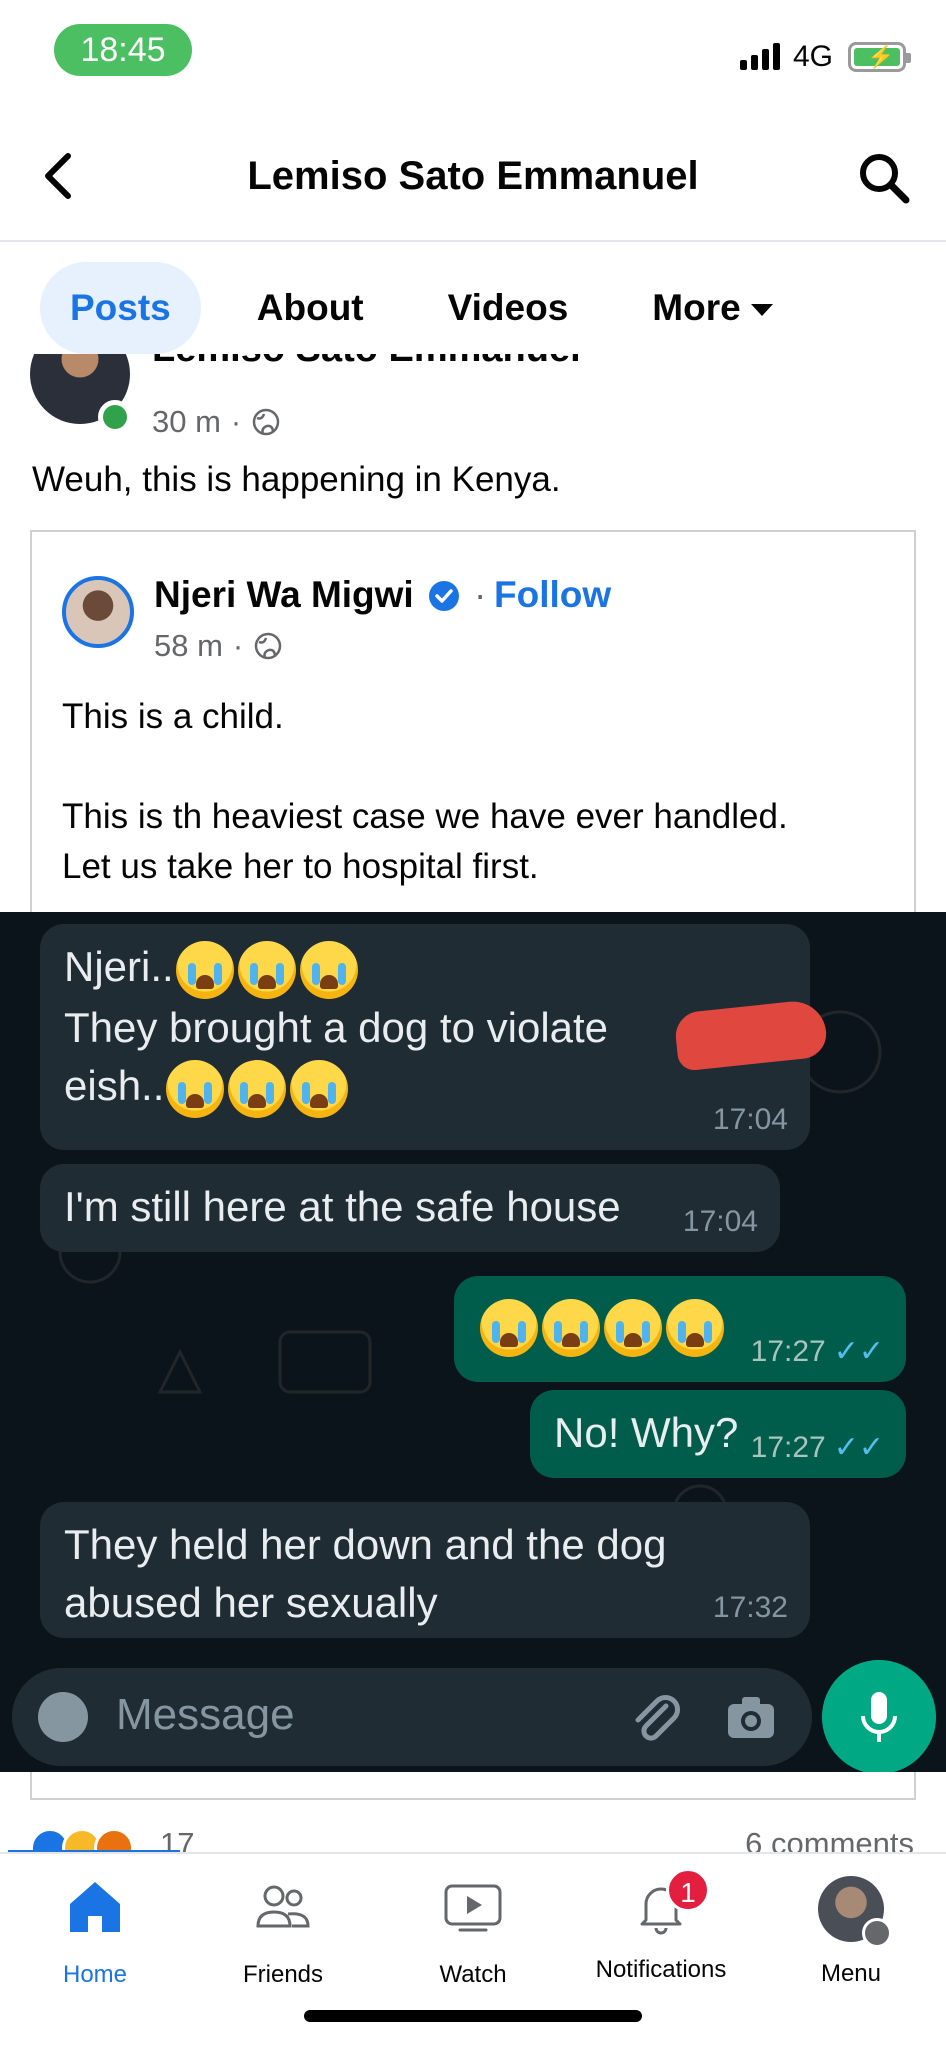 The image size is (946, 2048). Describe the element at coordinates (877, 1933) in the screenshot. I see `menu-icon` at that location.